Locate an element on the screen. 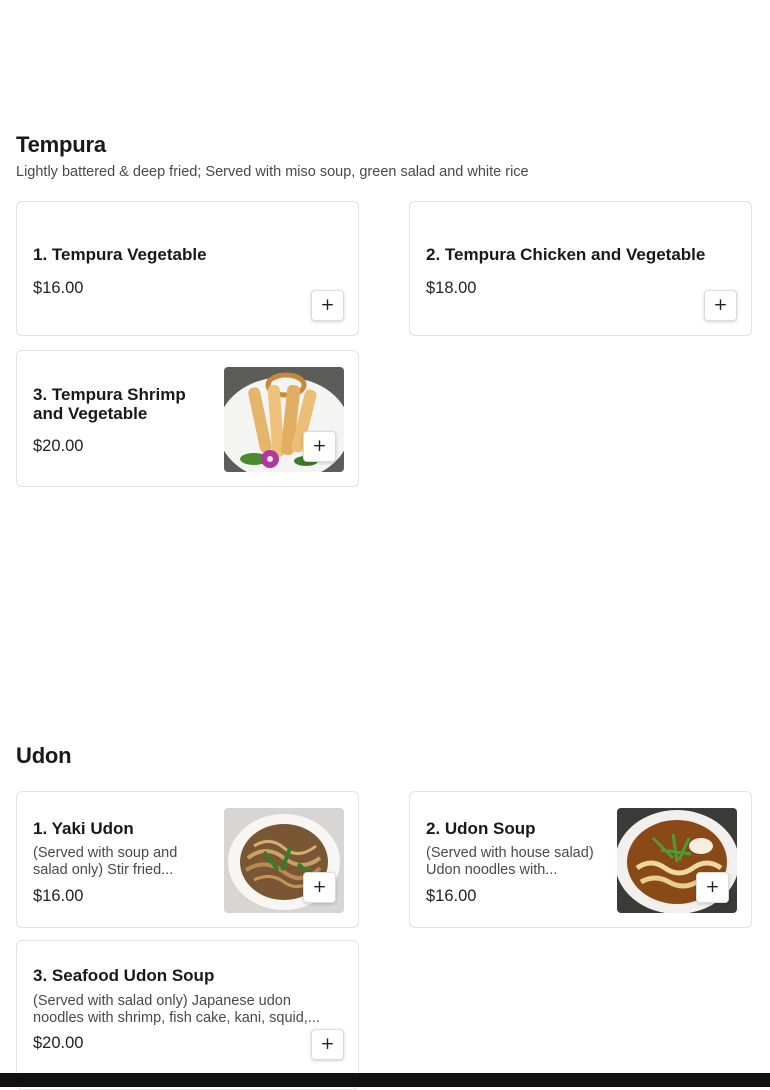 Image resolution: width=770 pixels, height=1090 pixels. item-price: $18.00 is located at coordinates (451, 288).